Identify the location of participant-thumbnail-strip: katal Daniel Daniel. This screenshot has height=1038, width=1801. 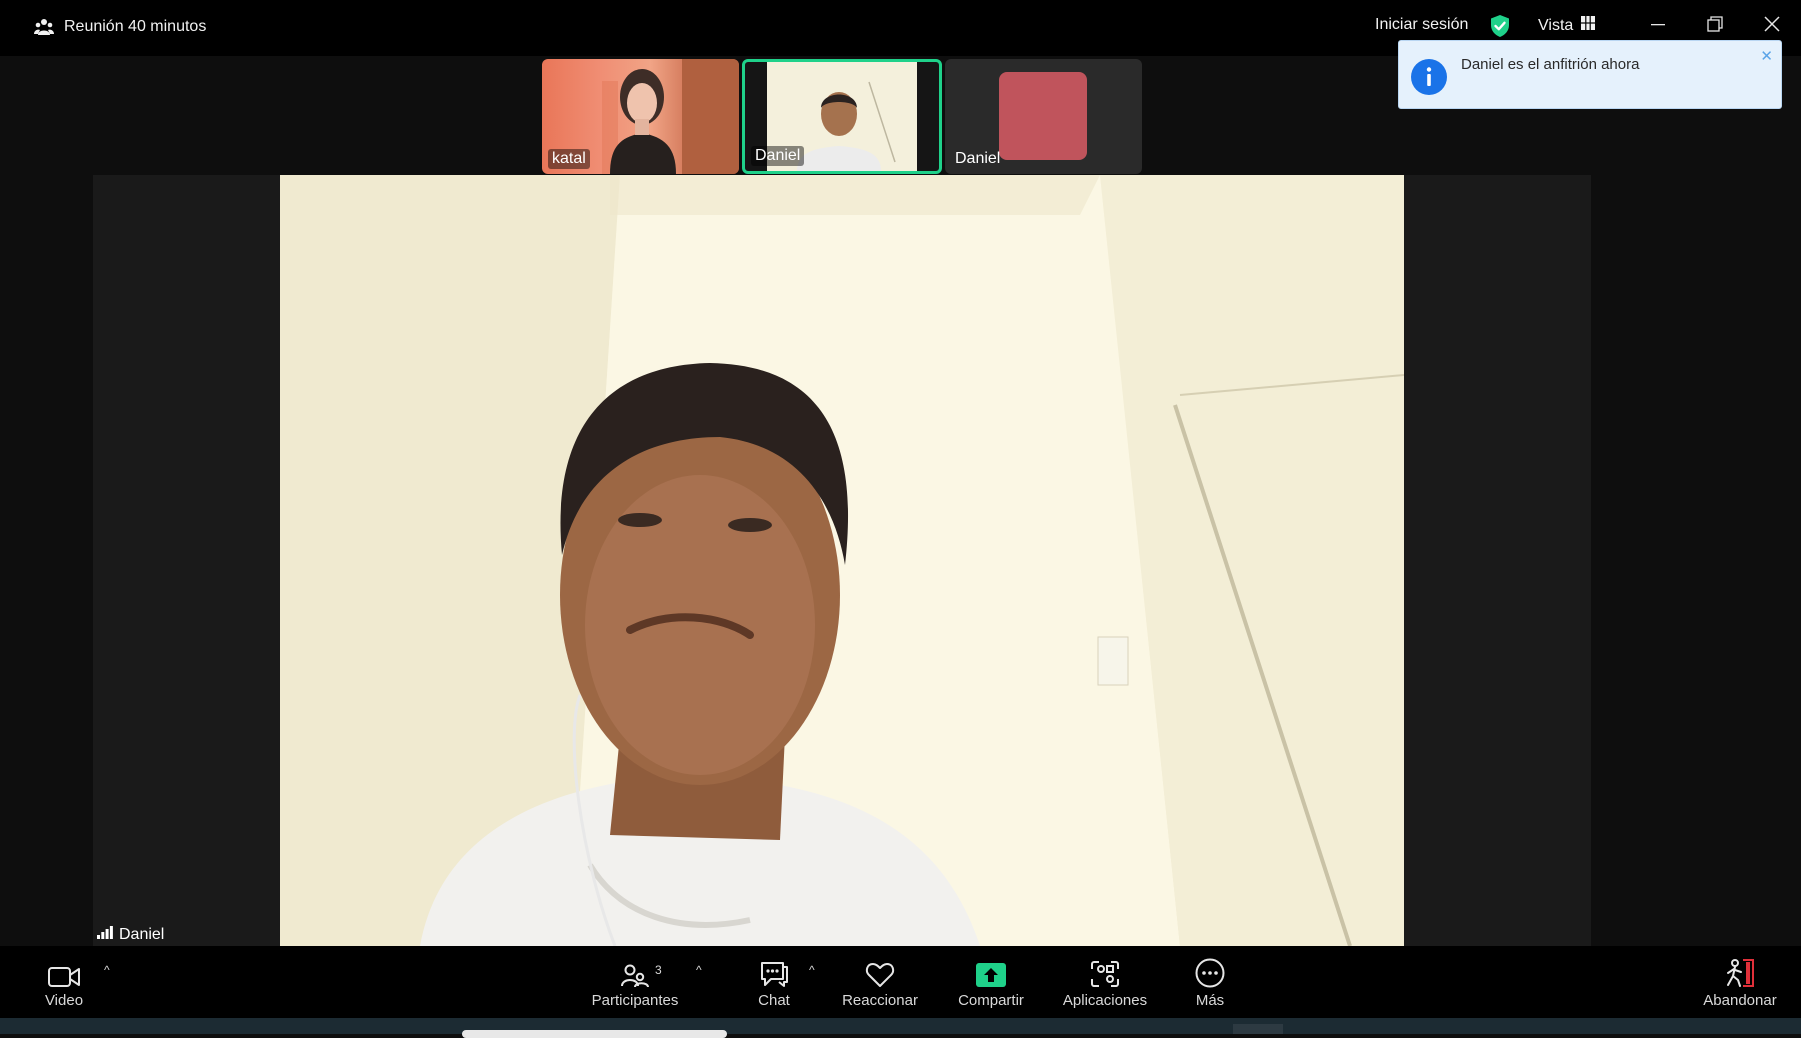
(842, 116).